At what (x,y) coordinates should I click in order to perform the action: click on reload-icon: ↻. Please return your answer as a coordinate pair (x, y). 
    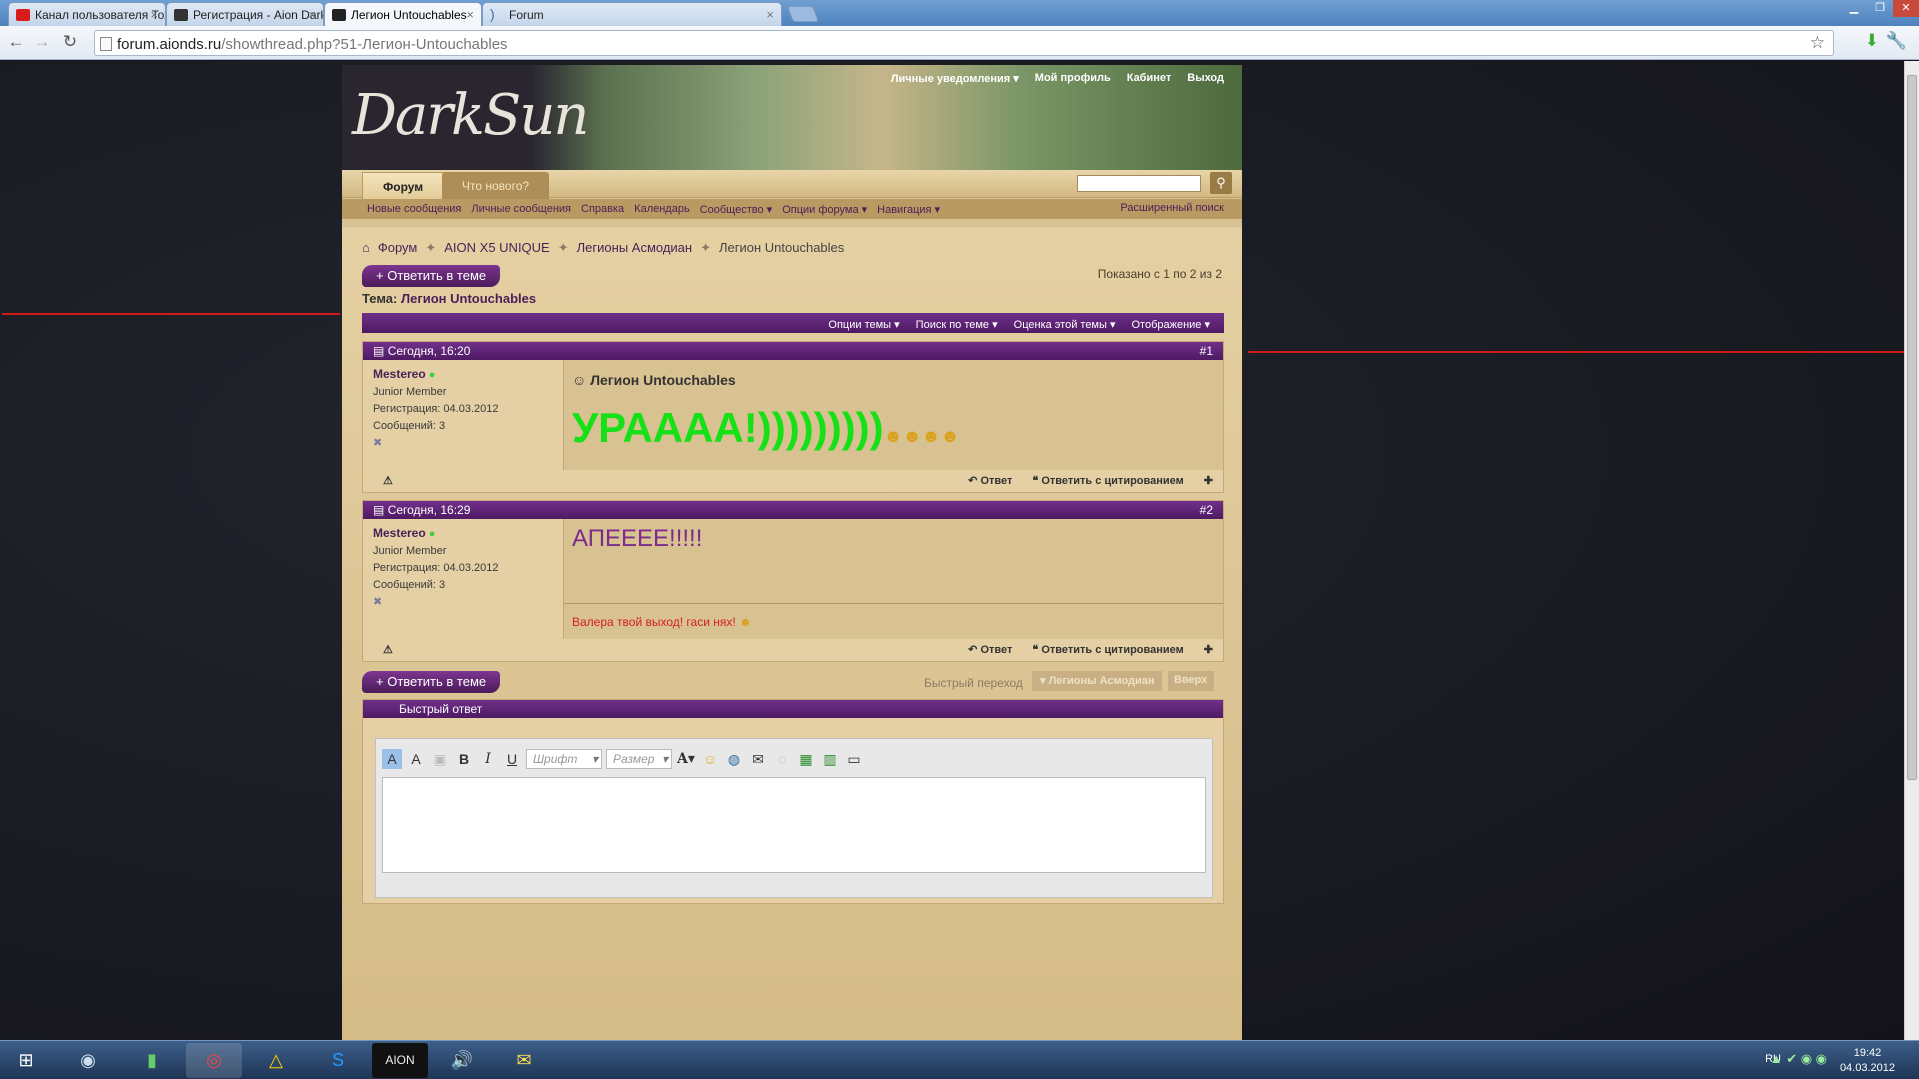
    Looking at the image, I should click on (70, 42).